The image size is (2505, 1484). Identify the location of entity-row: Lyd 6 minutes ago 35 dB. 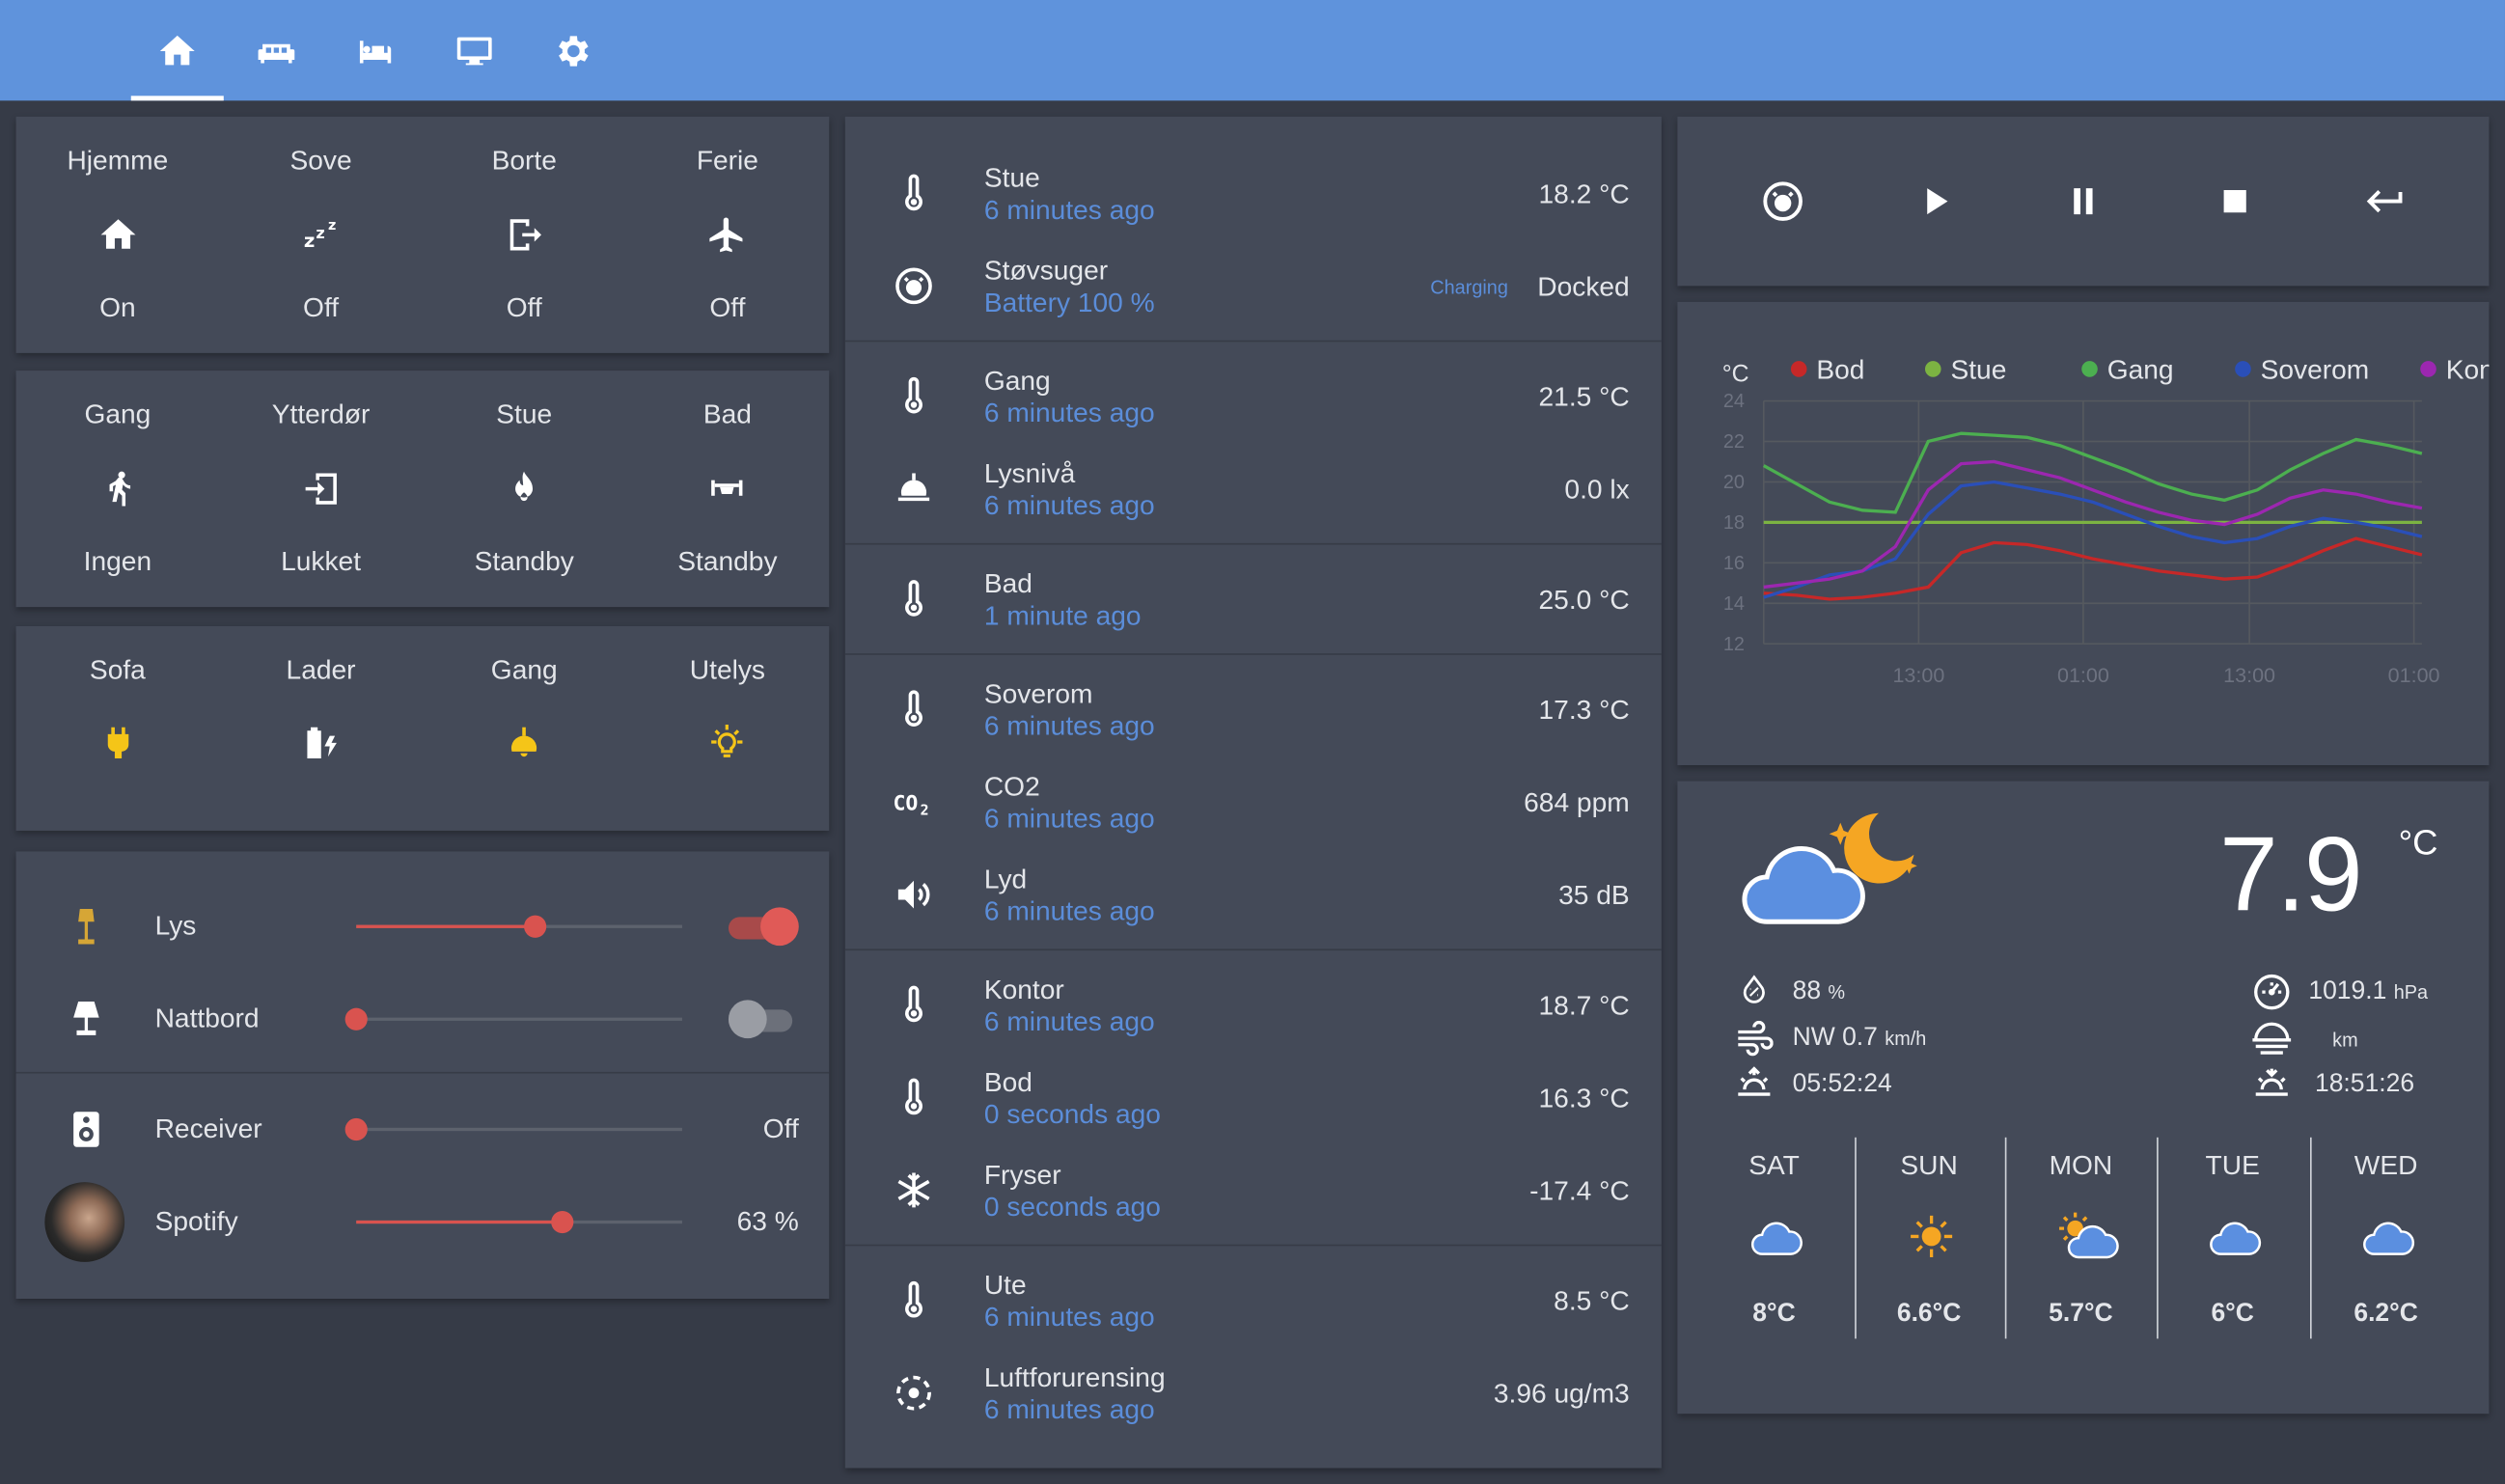
(1253, 894).